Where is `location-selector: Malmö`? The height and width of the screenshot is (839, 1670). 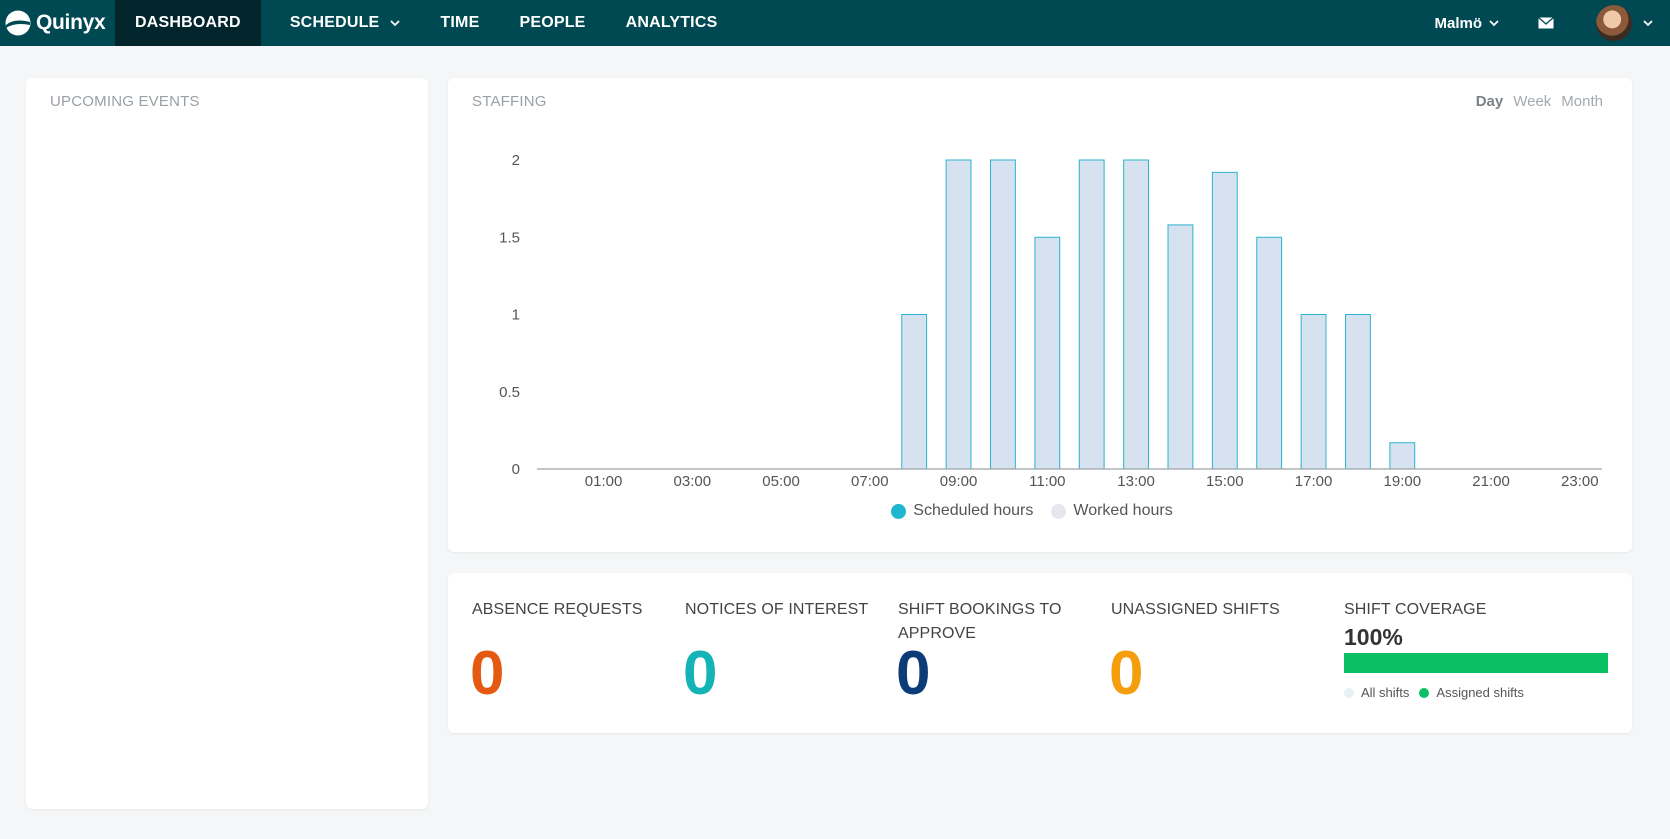 location-selector: Malmö is located at coordinates (1467, 23).